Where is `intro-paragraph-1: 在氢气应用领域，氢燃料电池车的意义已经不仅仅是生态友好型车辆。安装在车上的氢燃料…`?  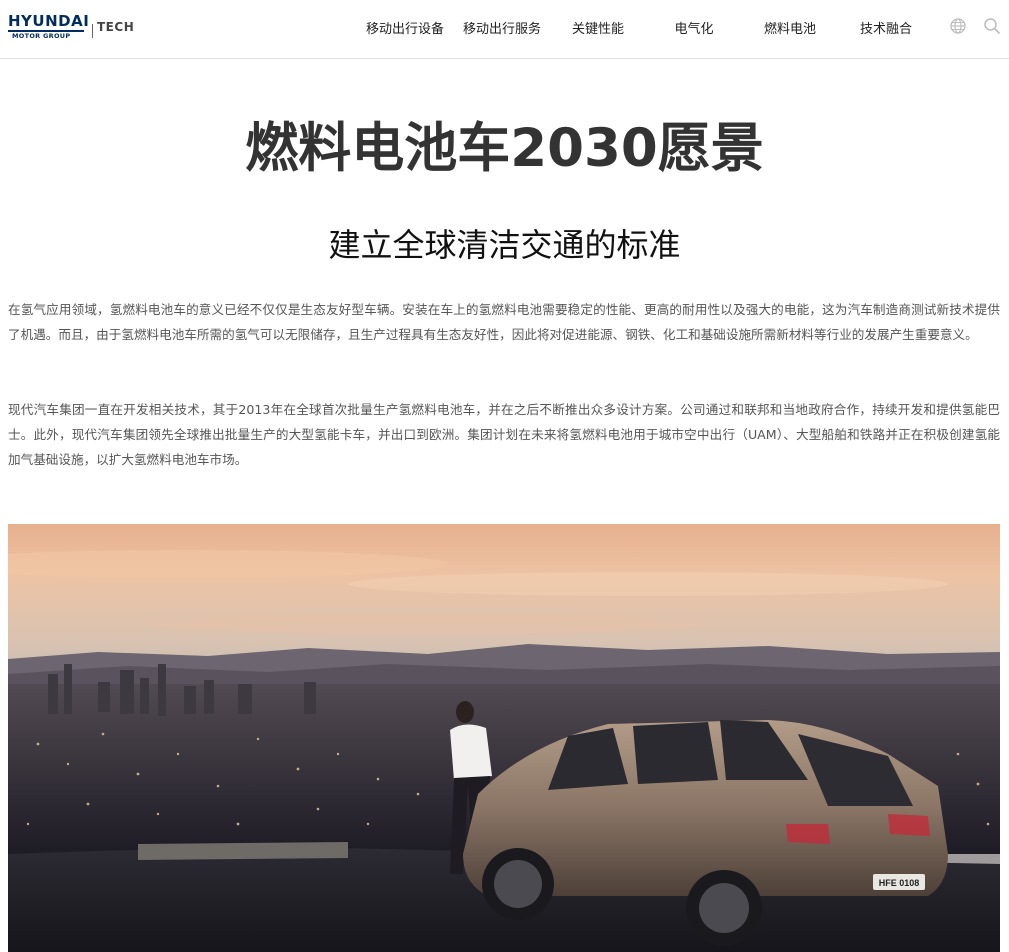 intro-paragraph-1: 在氢气应用领域，氢燃料电池车的意义已经不仅仅是生态友好型车辆。安装在车上的氢燃料… is located at coordinates (504, 322).